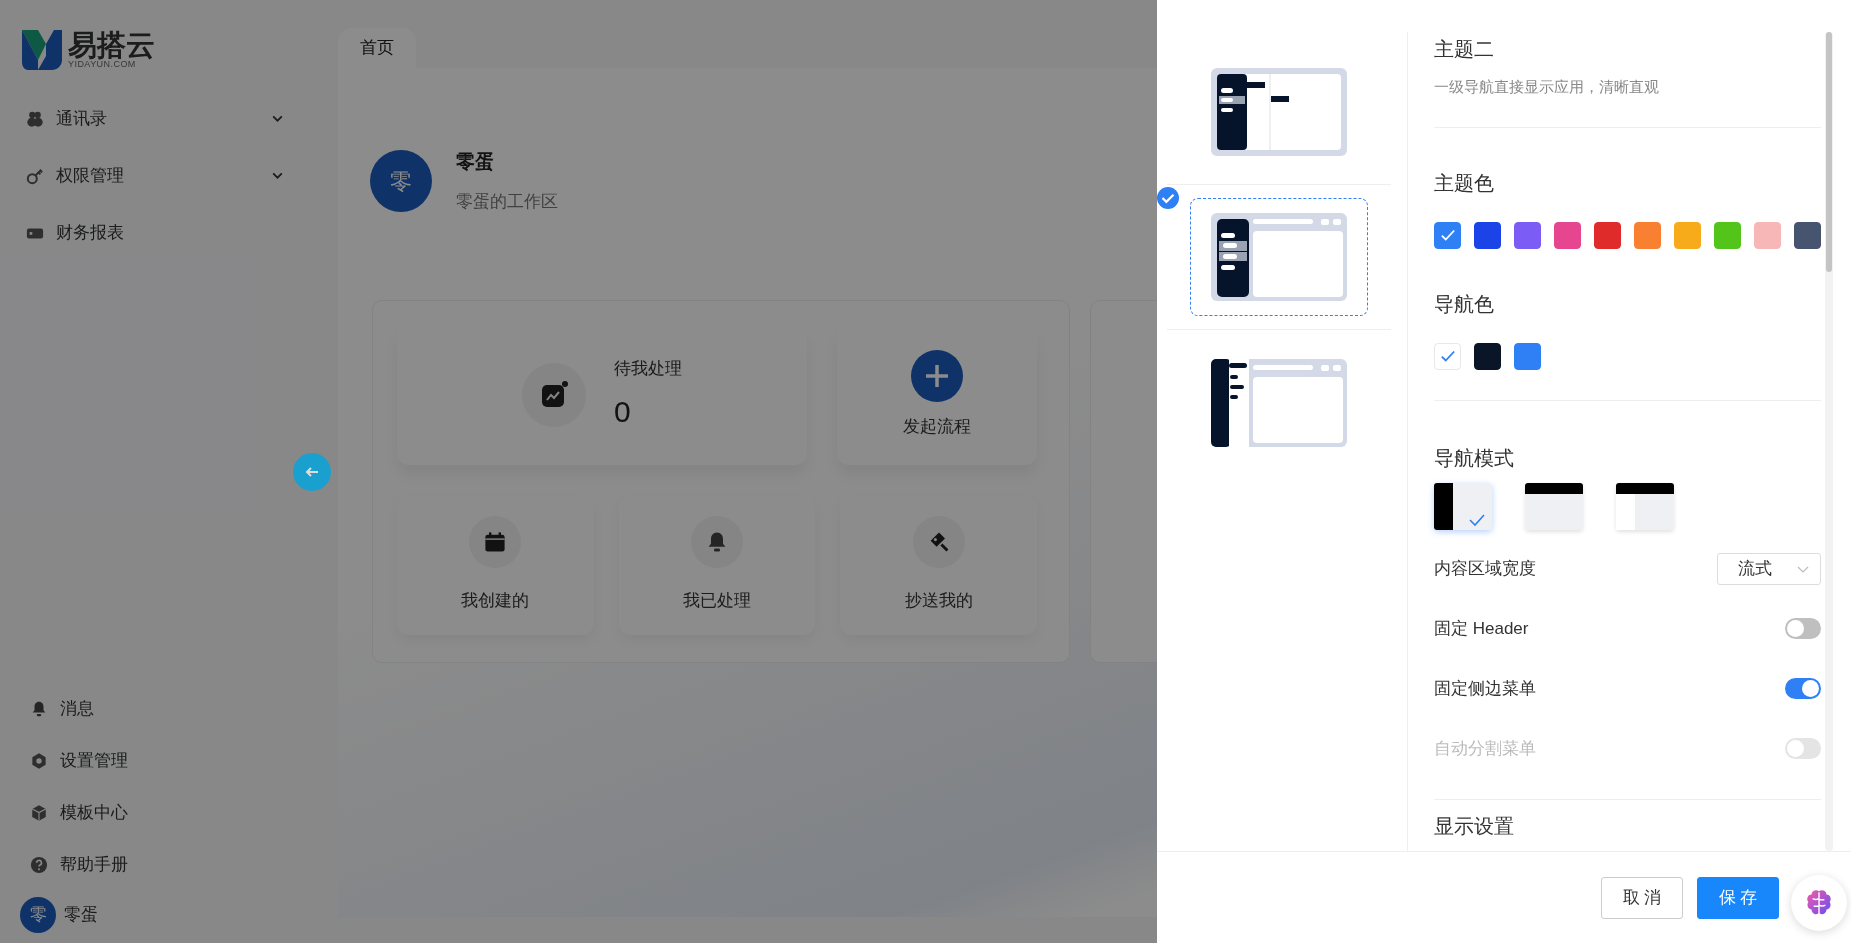 The height and width of the screenshot is (943, 1851). What do you see at coordinates (39, 709) in the screenshot?
I see `bell-icon` at bounding box center [39, 709].